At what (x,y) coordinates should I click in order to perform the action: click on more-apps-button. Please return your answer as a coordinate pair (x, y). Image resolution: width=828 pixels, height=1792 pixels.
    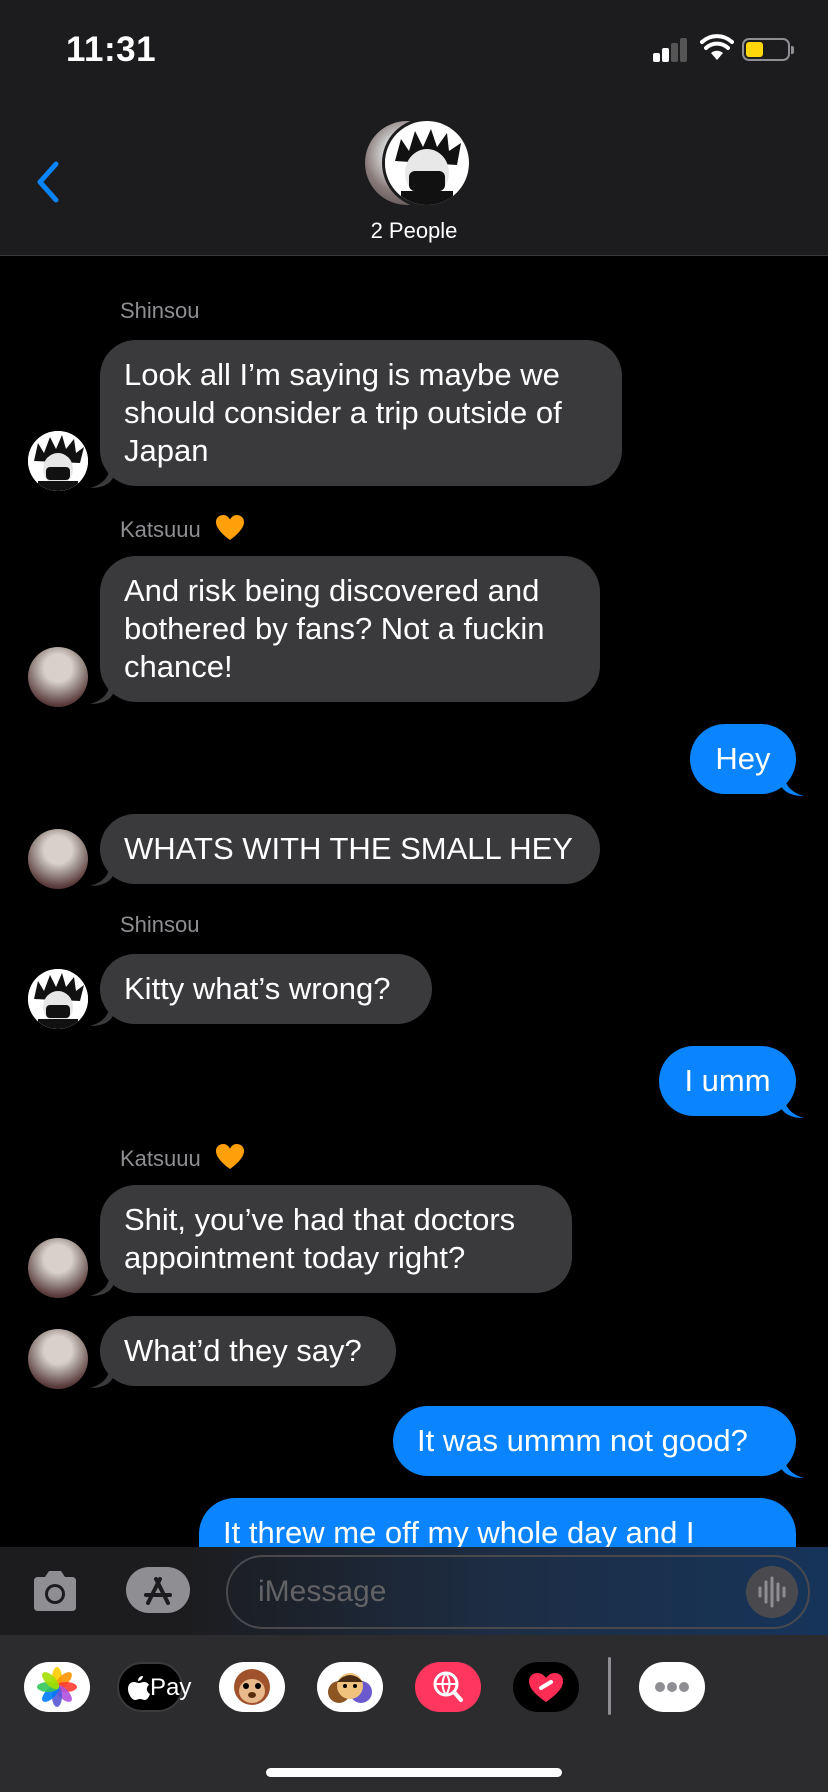
    Looking at the image, I should click on (672, 1687).